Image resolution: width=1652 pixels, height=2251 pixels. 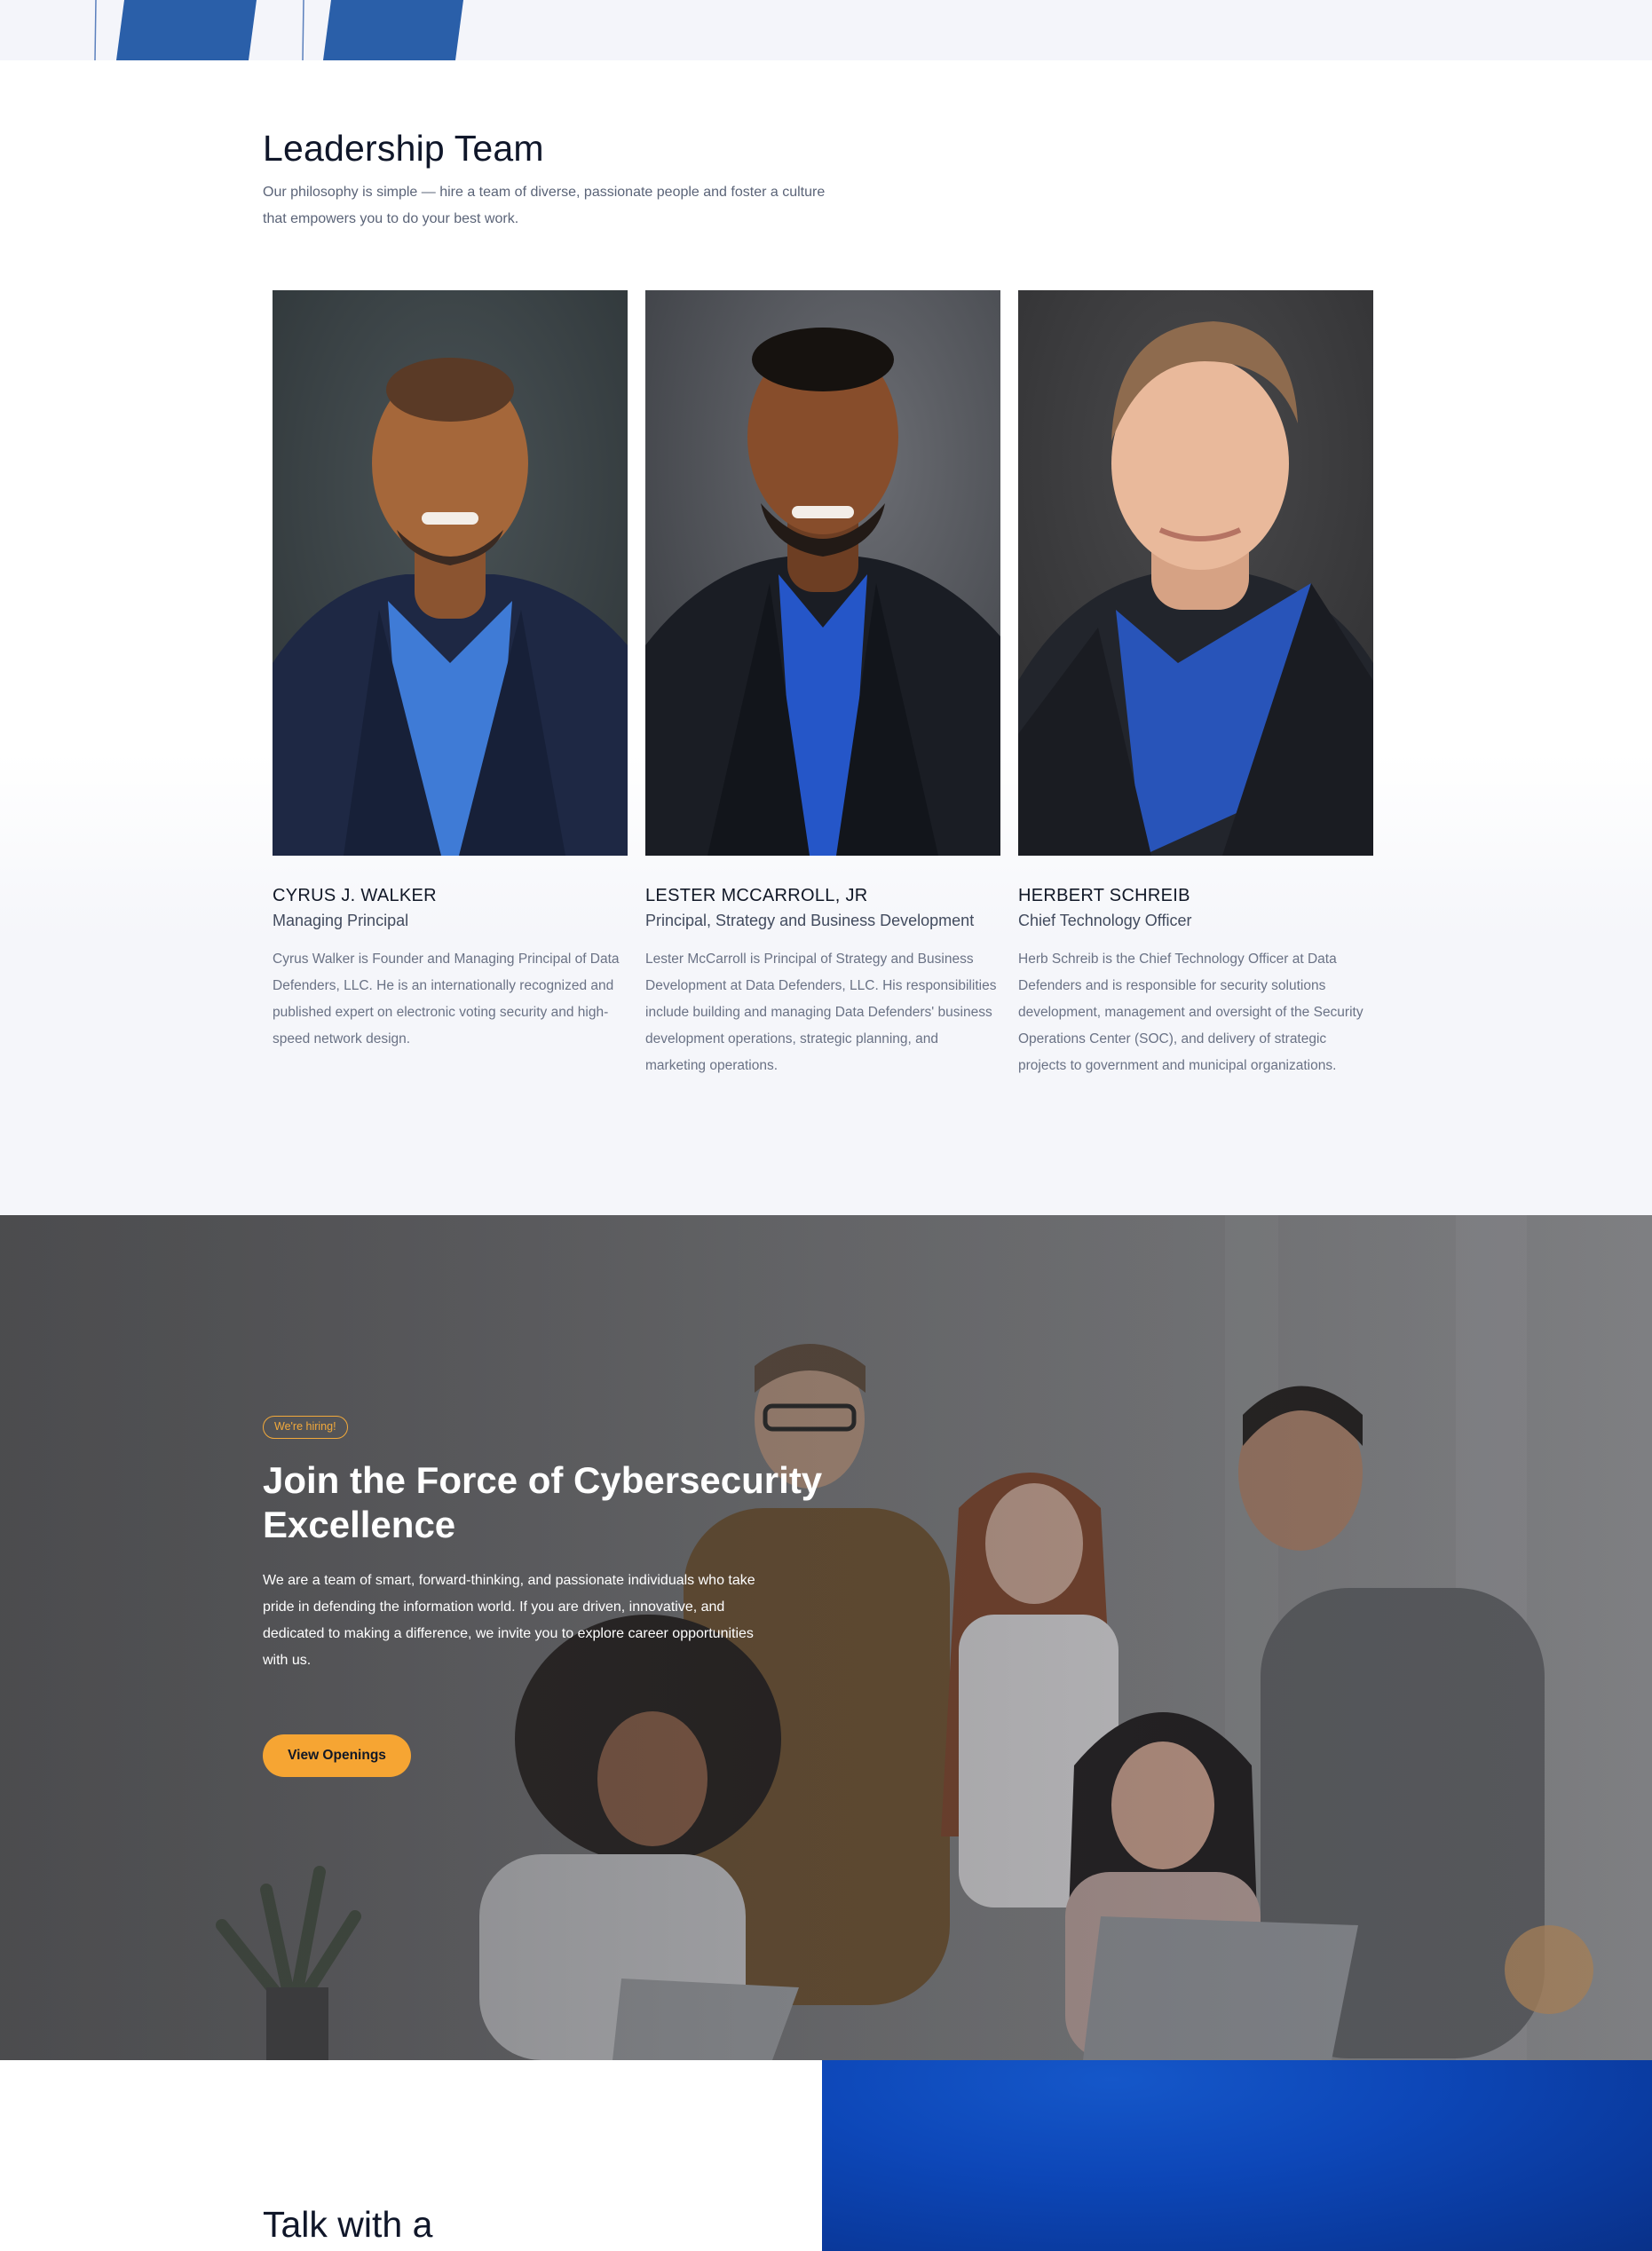 I want to click on section-title: Leadership Team, so click(x=403, y=148).